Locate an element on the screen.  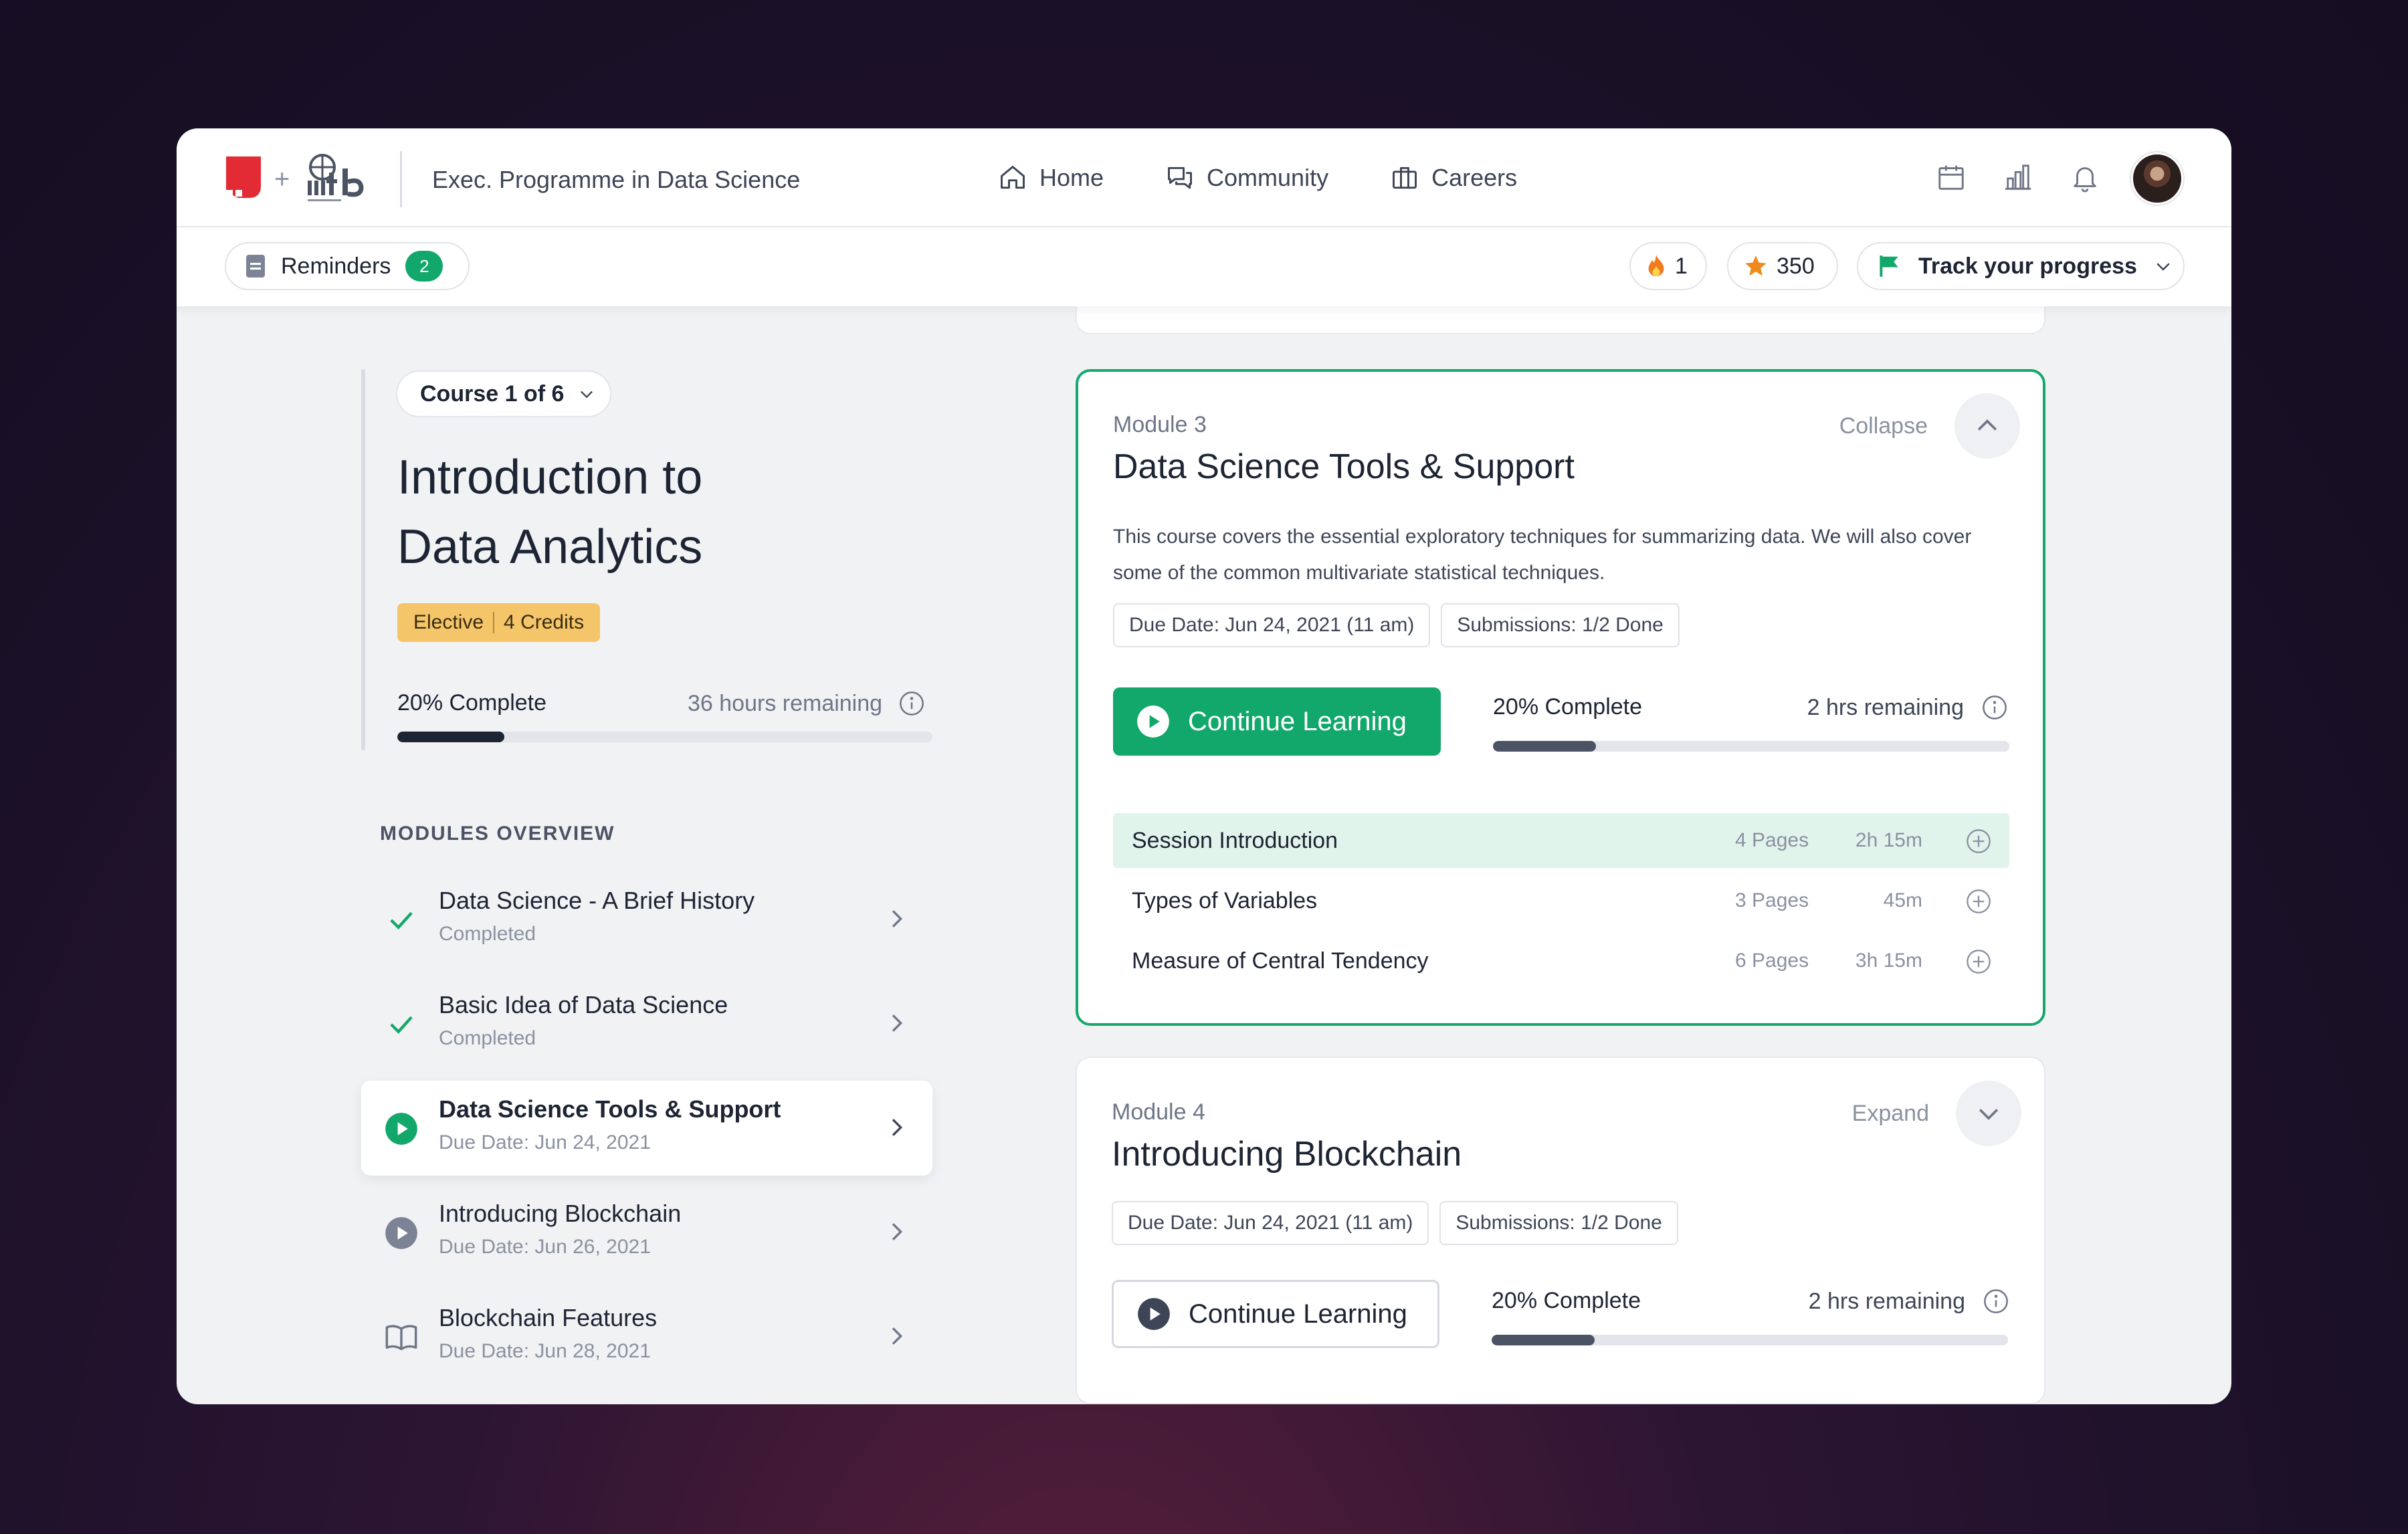
modules-overview-heading: MODULES OVERVIEW is located at coordinates (497, 834).